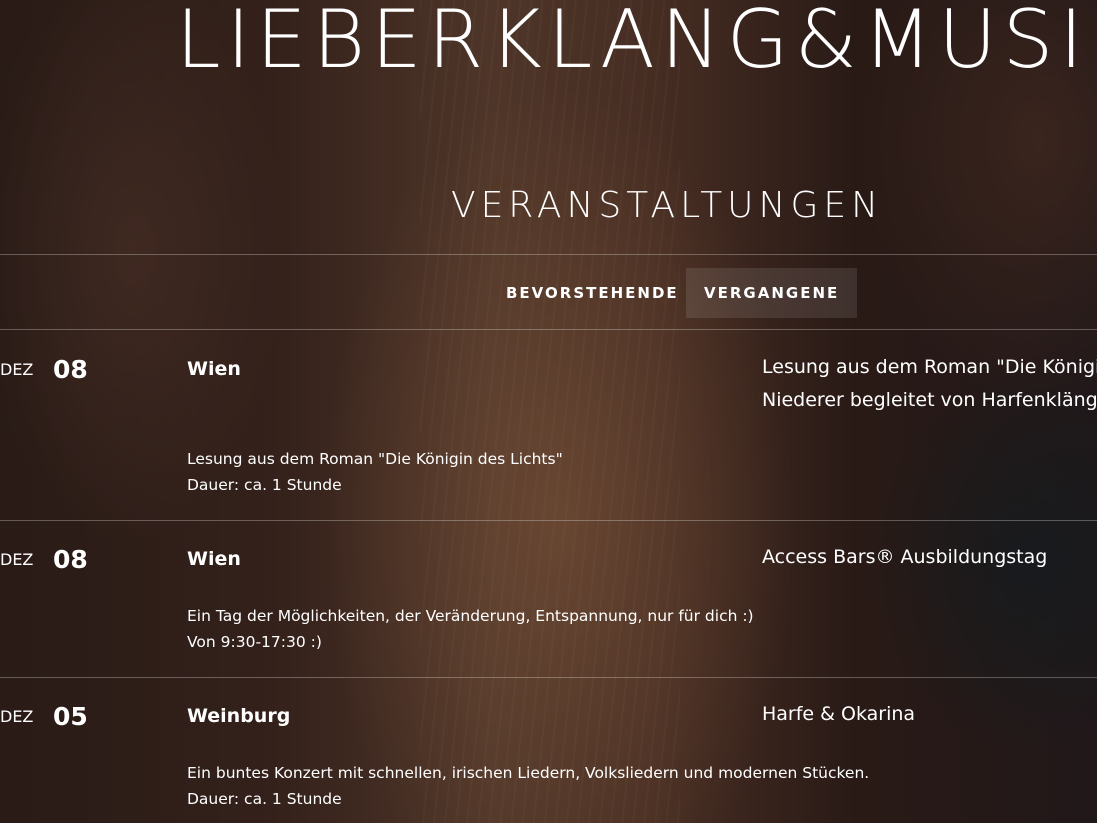 This screenshot has width=1097, height=823. What do you see at coordinates (632, 44) in the screenshot?
I see `site-title: LIEBERKLANG&MUSI` at bounding box center [632, 44].